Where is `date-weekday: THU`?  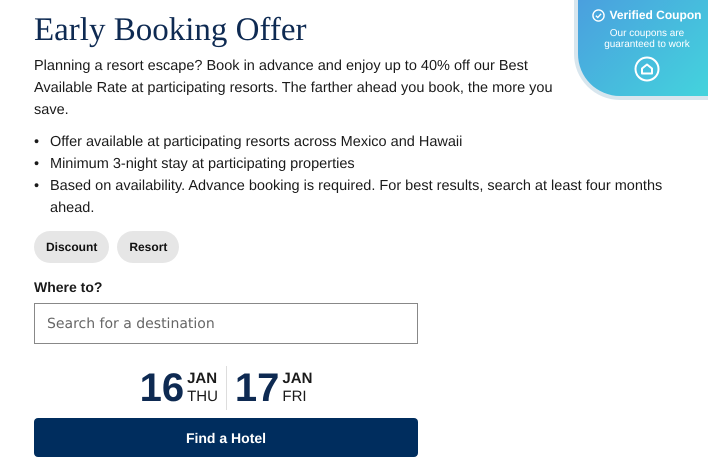
date-weekday: THU is located at coordinates (202, 397).